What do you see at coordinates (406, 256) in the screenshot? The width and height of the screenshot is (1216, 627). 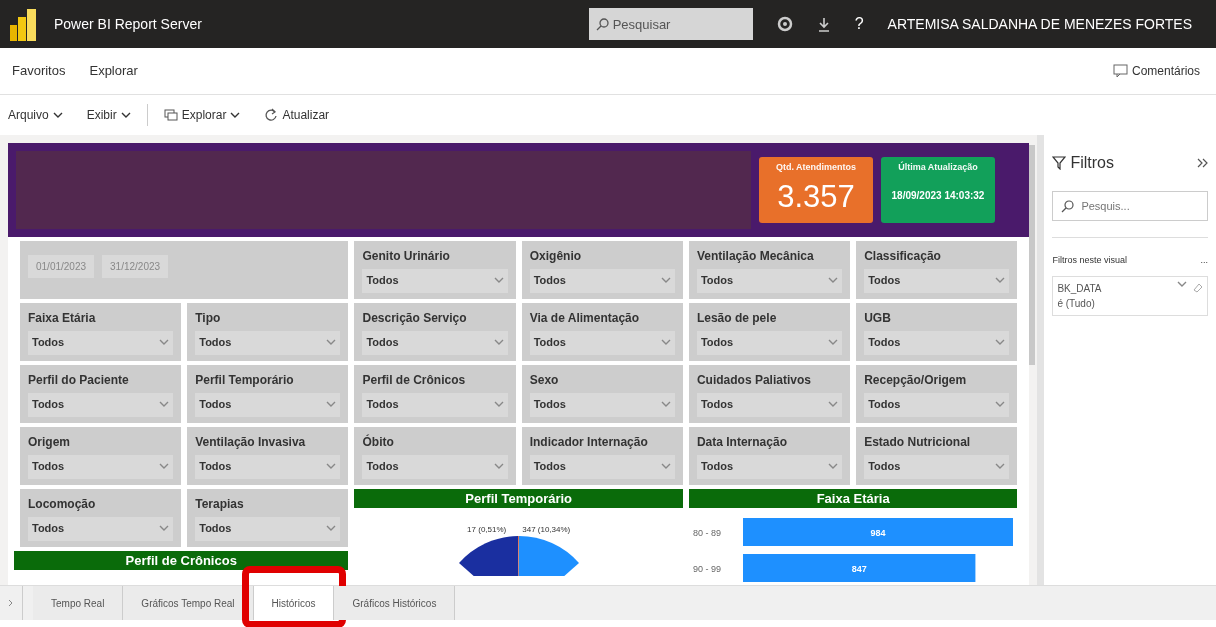 I see `slicer-label: Genito Urinário` at bounding box center [406, 256].